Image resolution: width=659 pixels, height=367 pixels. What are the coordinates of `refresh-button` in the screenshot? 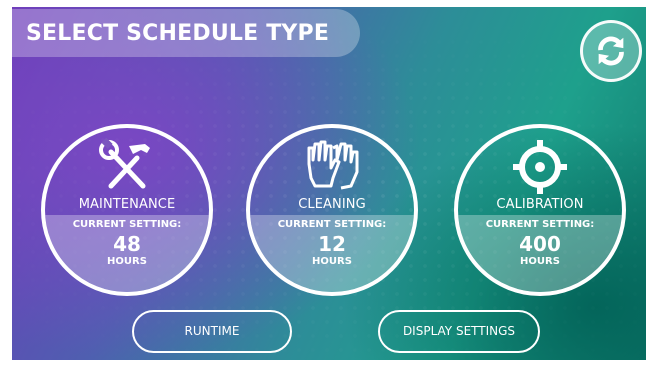 It's located at (611, 51).